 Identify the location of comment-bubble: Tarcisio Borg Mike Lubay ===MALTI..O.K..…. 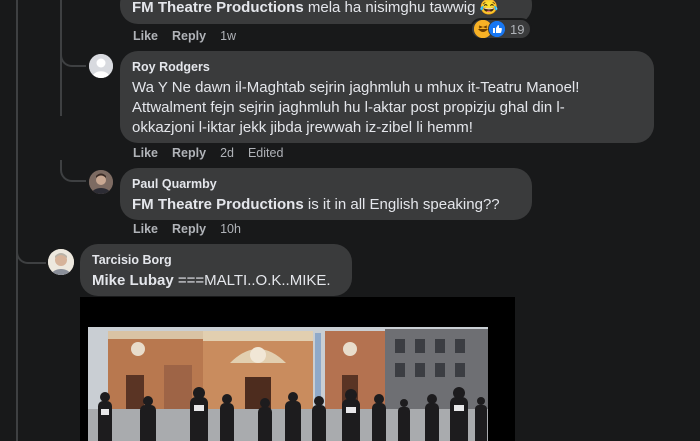
(216, 270).